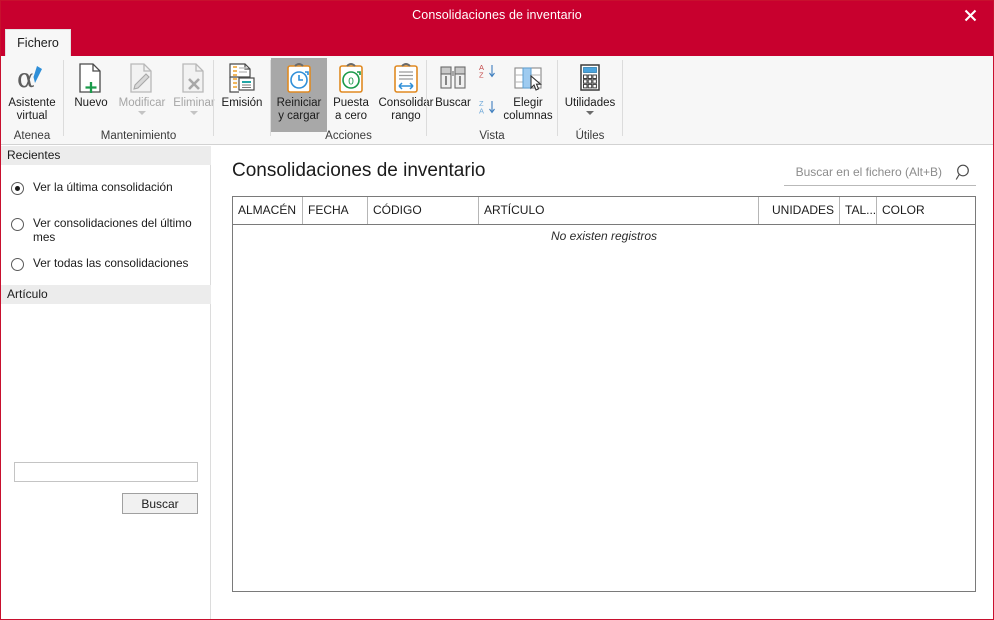 The height and width of the screenshot is (620, 994). I want to click on ribbon-group-utiles: Utilidades Útiles, so click(590, 100).